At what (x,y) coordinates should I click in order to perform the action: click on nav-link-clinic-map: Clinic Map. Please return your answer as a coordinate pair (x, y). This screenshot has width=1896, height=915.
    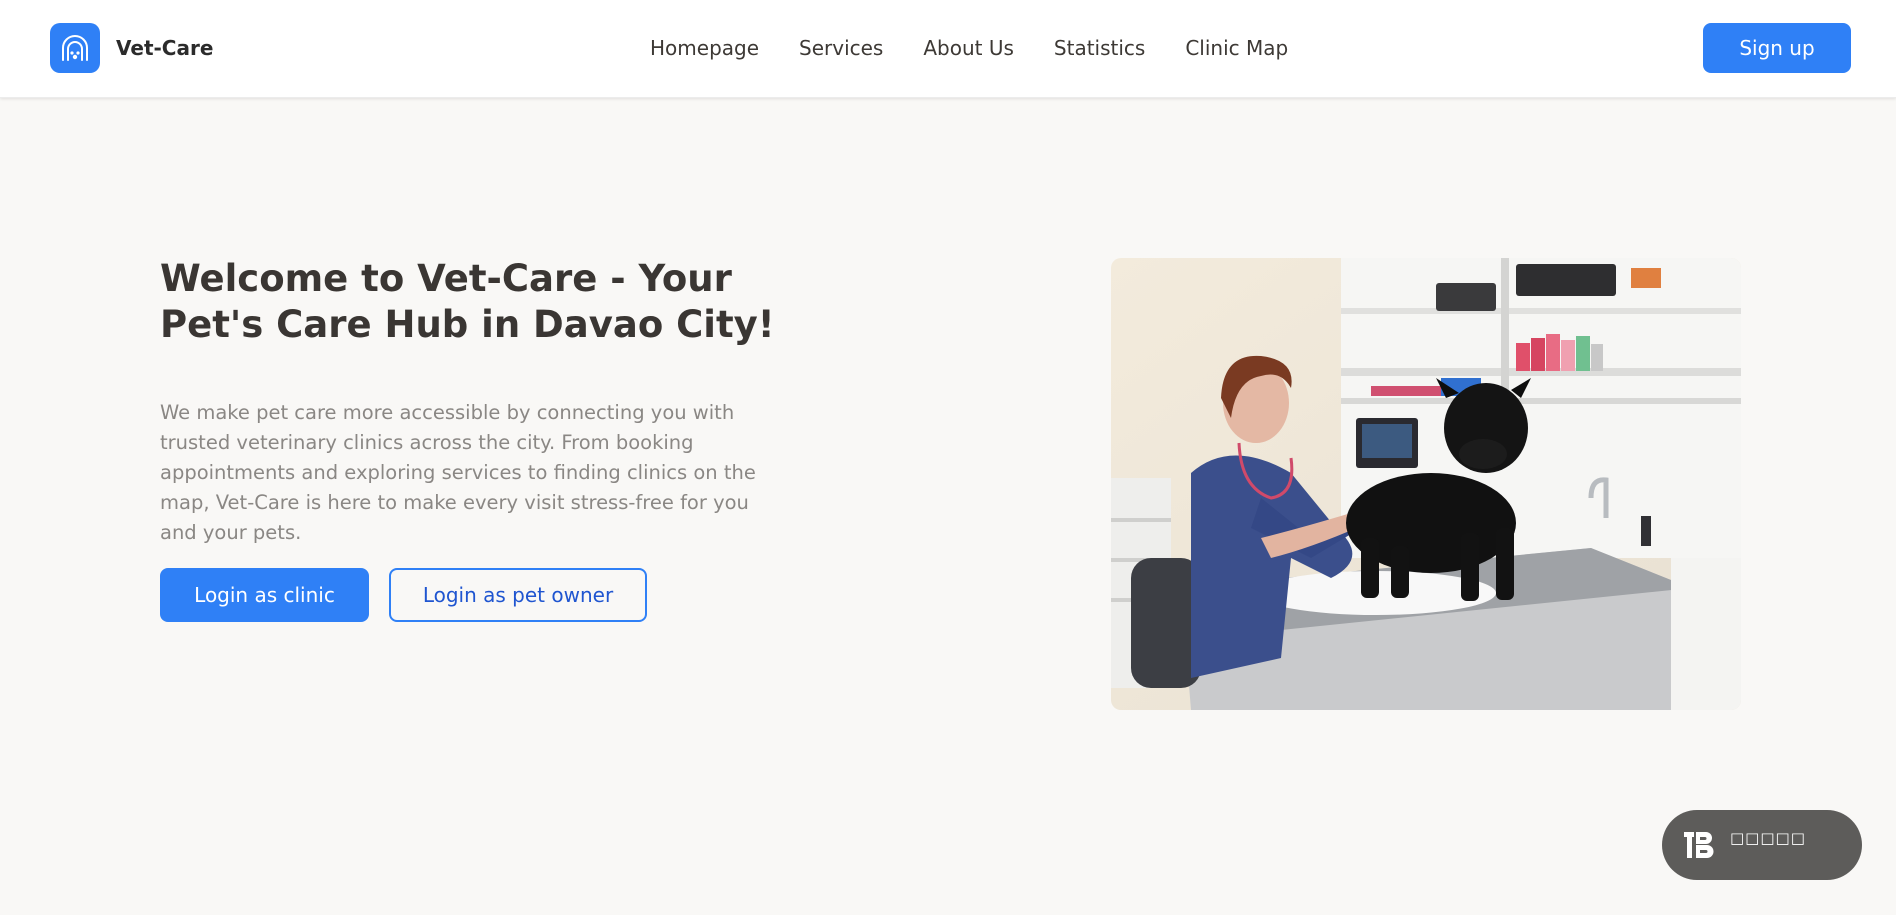
    Looking at the image, I should click on (1236, 49).